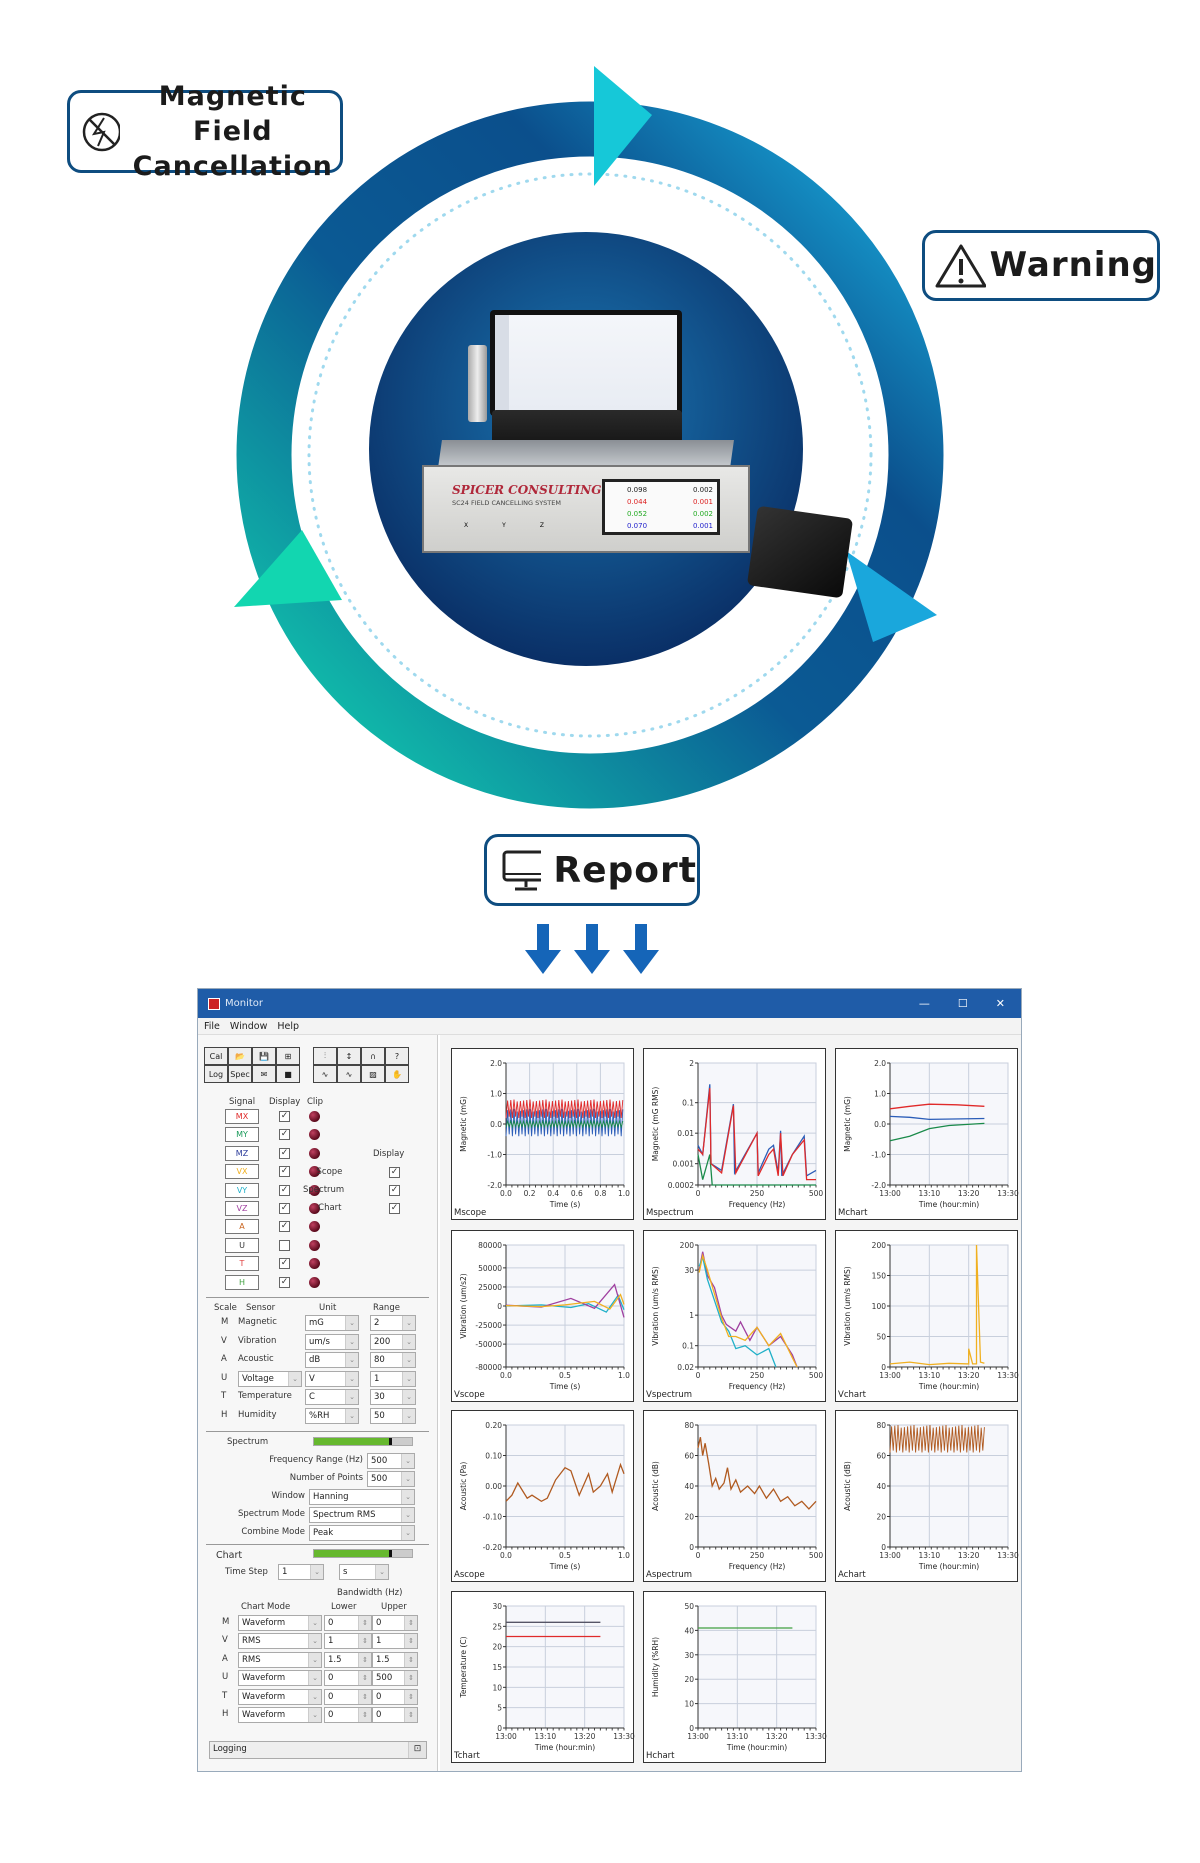  Describe the element at coordinates (395, 1659) in the screenshot. I see `upper-bandwidth-stepper: 1.5 ⇕` at that location.